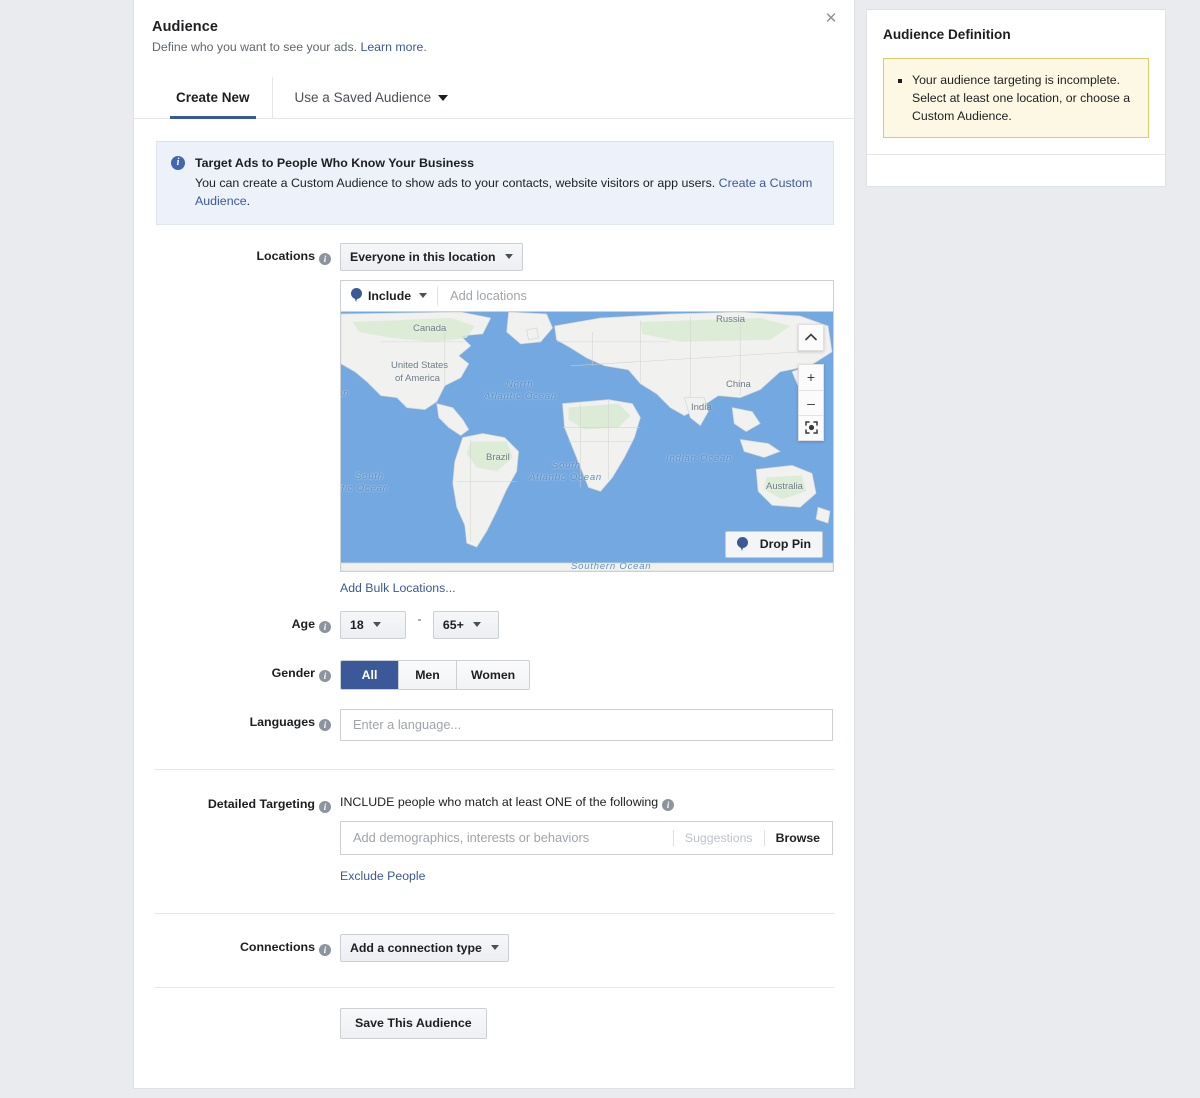 This screenshot has height=1098, width=1200. I want to click on browse-button: Browse, so click(797, 837).